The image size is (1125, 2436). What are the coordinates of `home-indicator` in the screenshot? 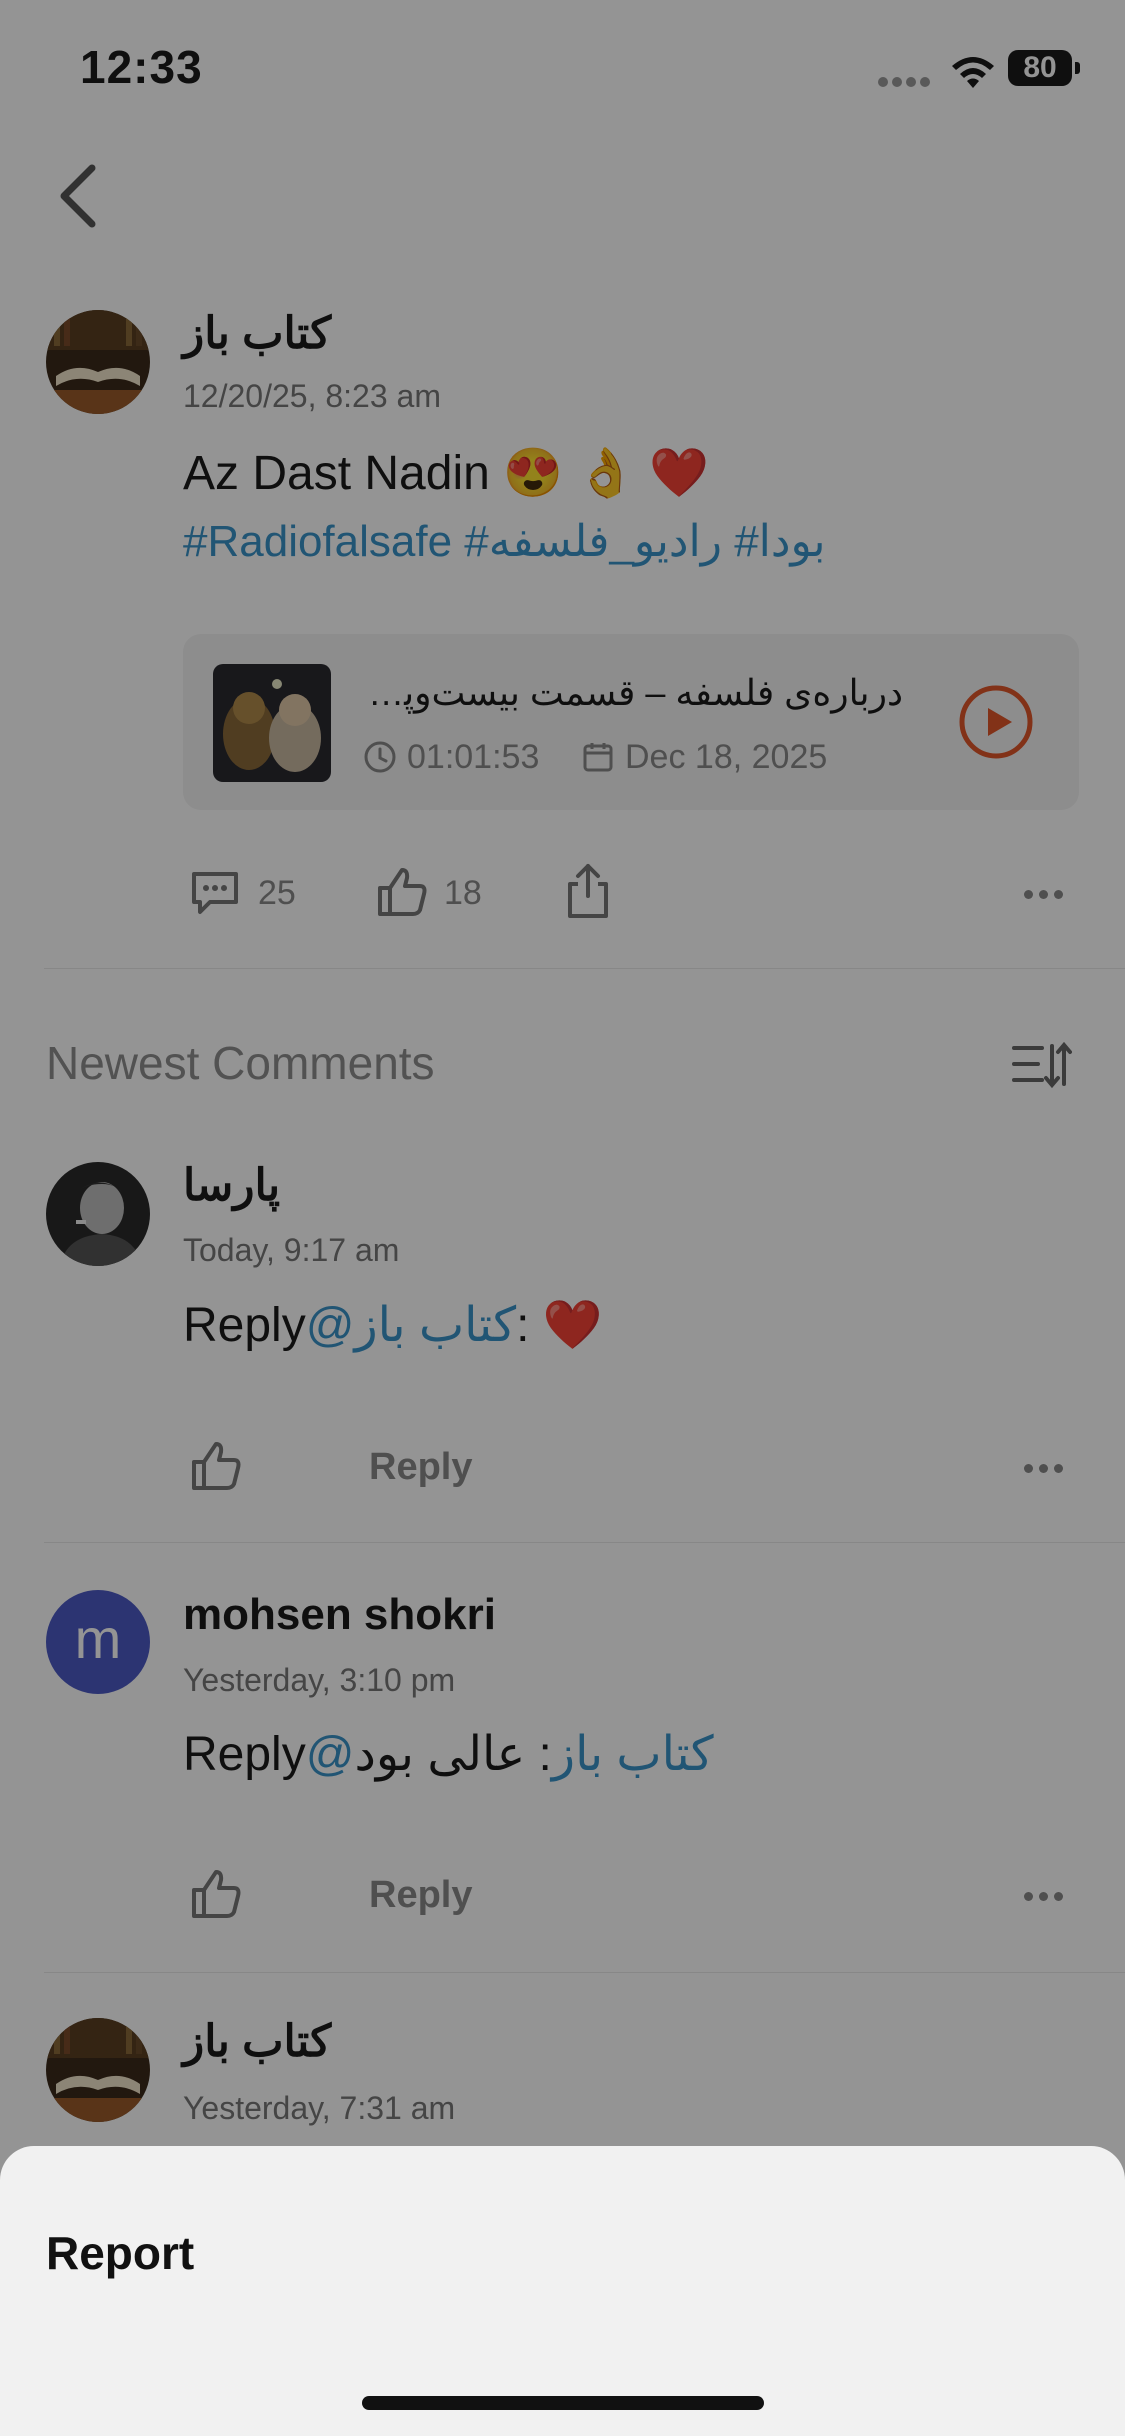 It's located at (563, 2403).